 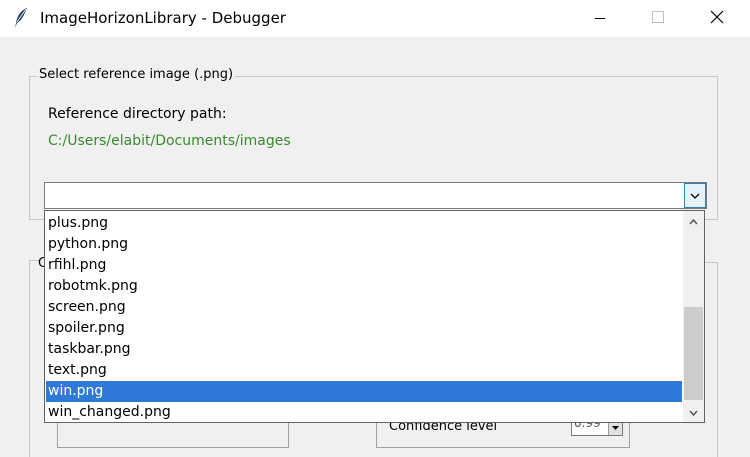 I want to click on reference-group-title: Select reference image (.png), so click(x=136, y=74).